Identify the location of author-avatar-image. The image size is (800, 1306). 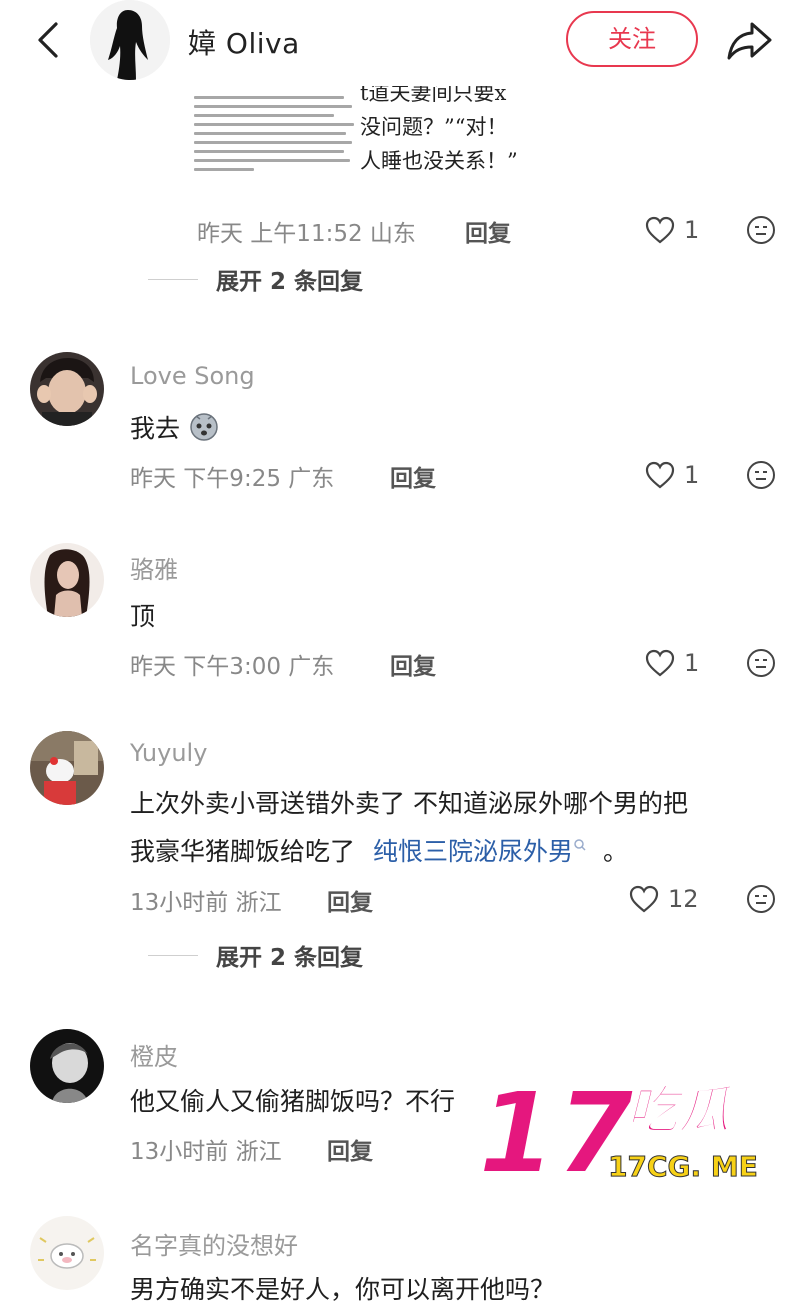
(130, 40).